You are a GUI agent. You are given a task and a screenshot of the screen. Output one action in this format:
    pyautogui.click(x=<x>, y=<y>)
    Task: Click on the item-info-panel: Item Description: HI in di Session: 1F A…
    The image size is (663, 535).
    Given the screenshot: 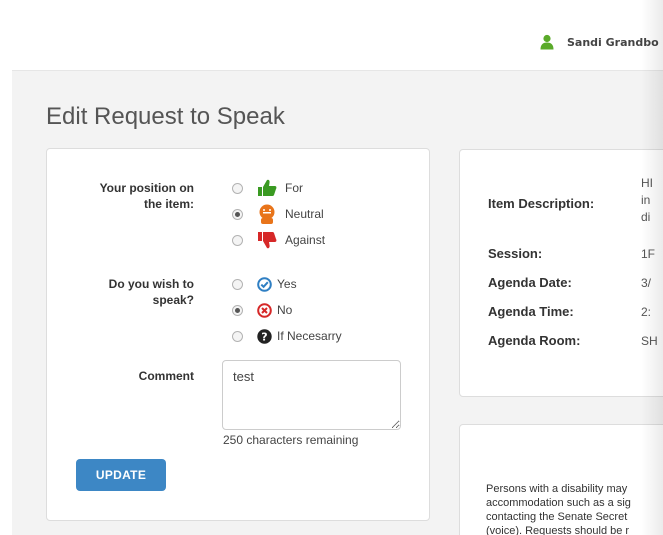 What is the action you would take?
    pyautogui.click(x=561, y=273)
    